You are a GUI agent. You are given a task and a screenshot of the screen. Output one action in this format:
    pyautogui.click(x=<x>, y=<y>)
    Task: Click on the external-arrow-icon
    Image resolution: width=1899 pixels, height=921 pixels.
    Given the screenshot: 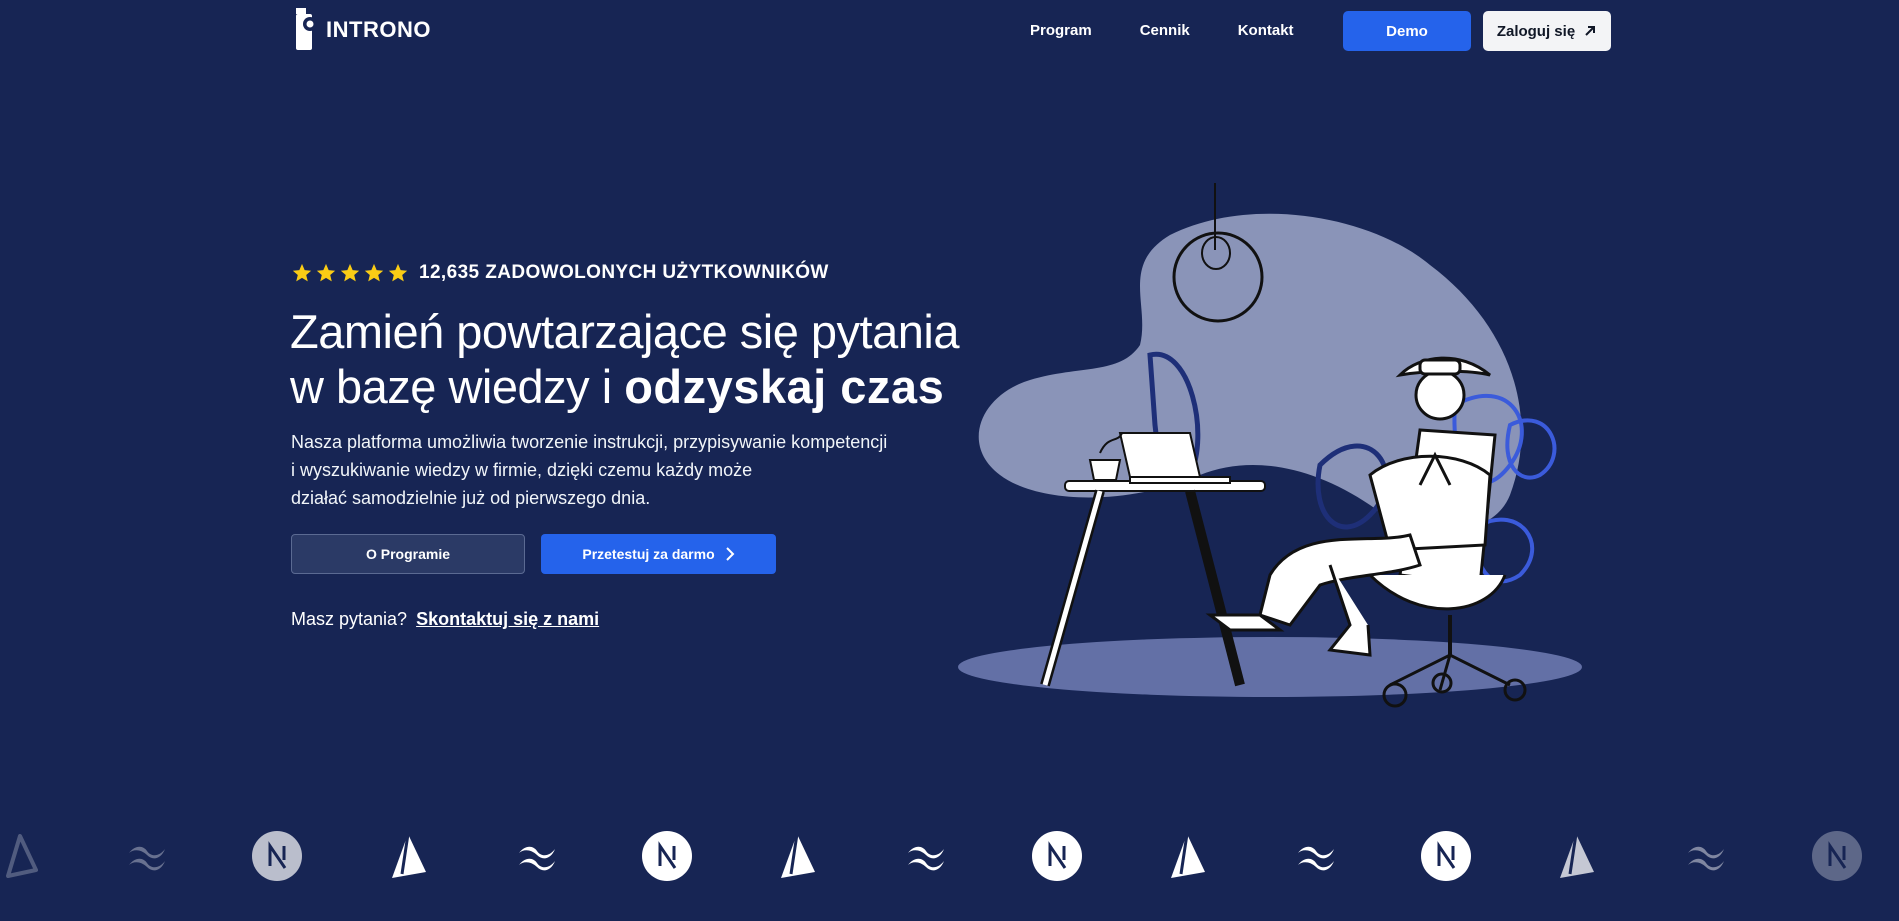 What is the action you would take?
    pyautogui.click(x=1590, y=31)
    